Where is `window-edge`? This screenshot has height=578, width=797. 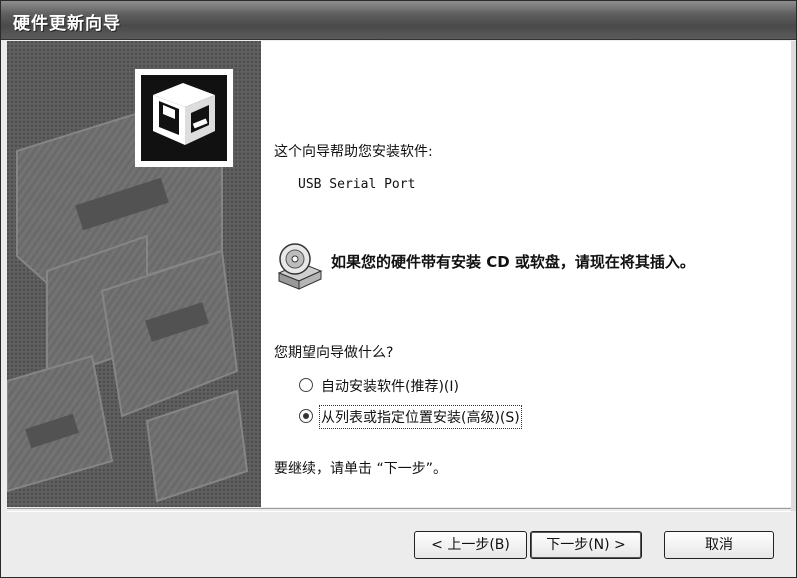
window-edge is located at coordinates (793, 276).